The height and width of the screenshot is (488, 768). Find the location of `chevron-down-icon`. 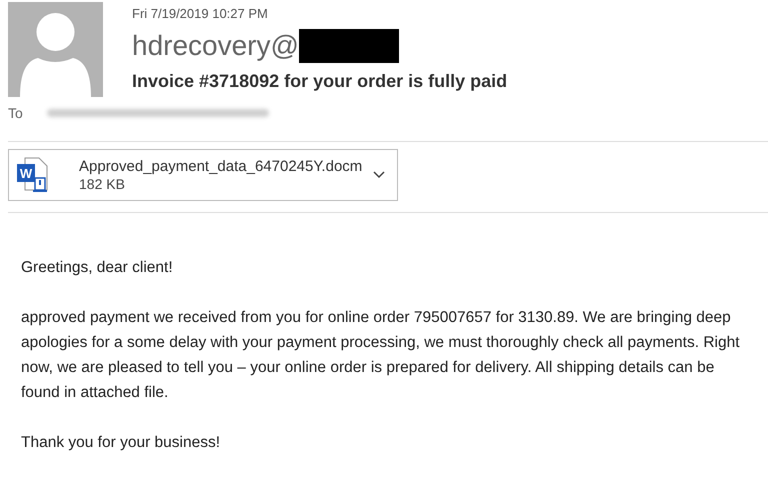

chevron-down-icon is located at coordinates (379, 175).